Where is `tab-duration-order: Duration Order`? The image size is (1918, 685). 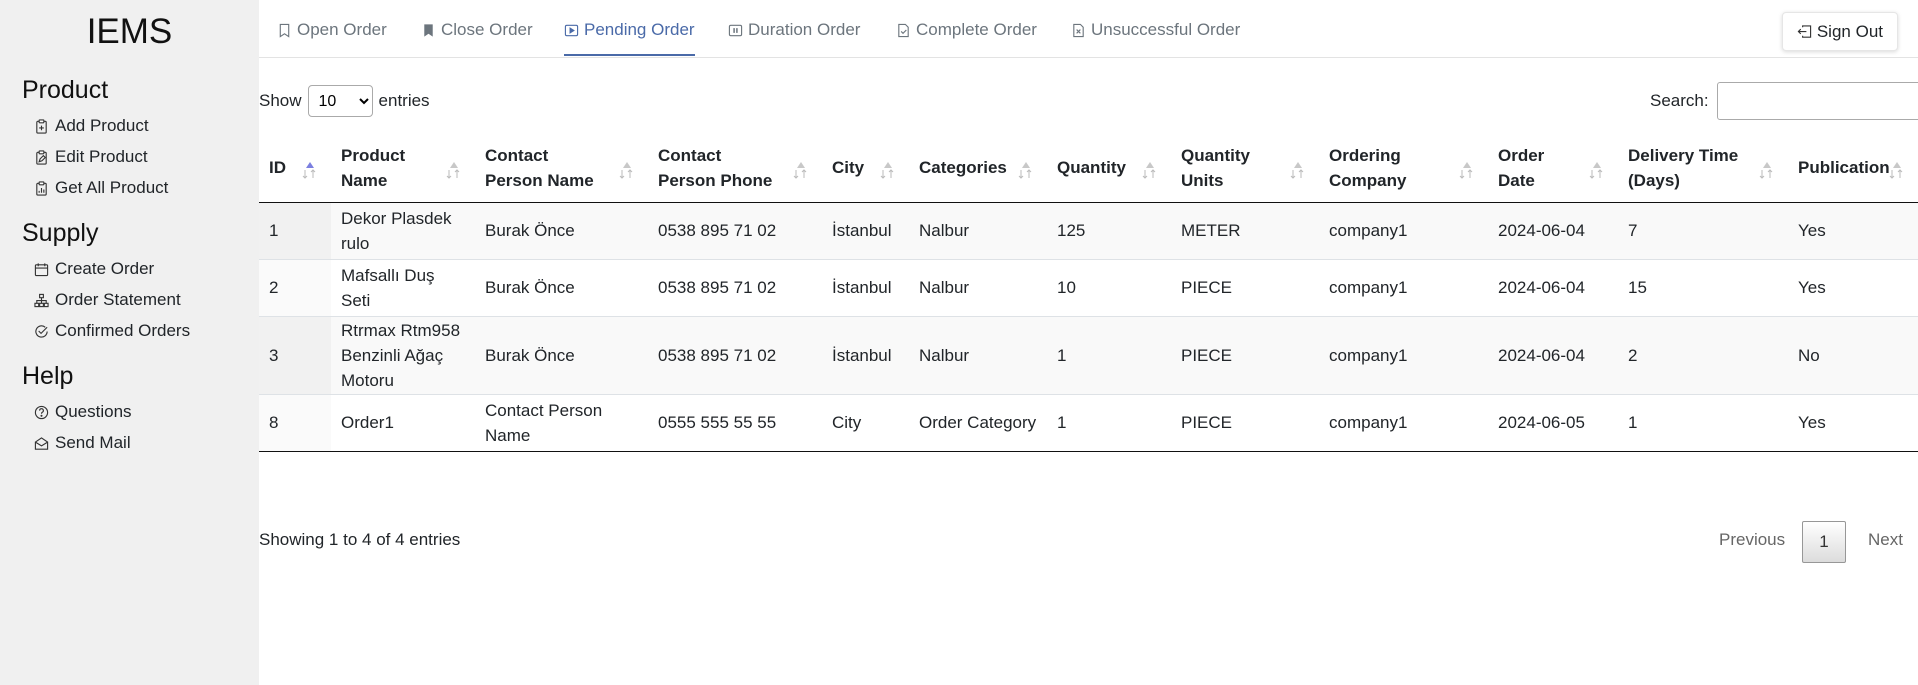 tab-duration-order: Duration Order is located at coordinates (794, 38).